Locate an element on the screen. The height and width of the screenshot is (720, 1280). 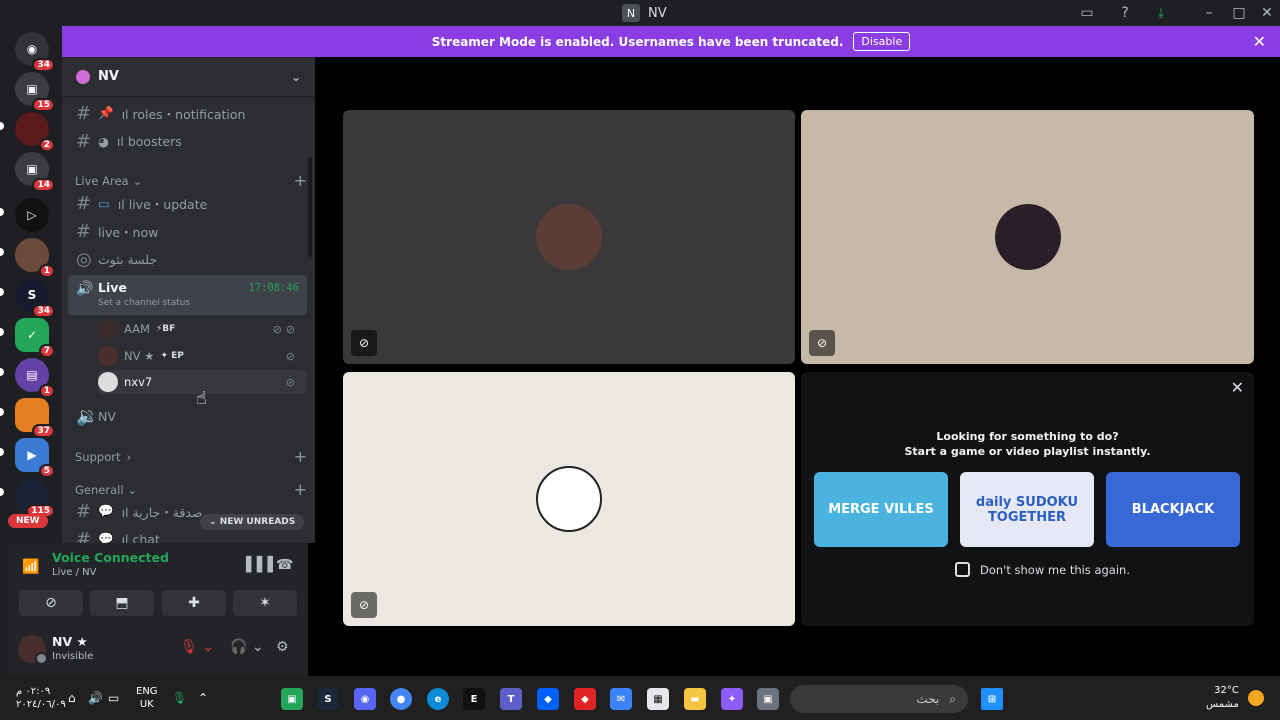
new-badge: NEW is located at coordinates (28, 521).